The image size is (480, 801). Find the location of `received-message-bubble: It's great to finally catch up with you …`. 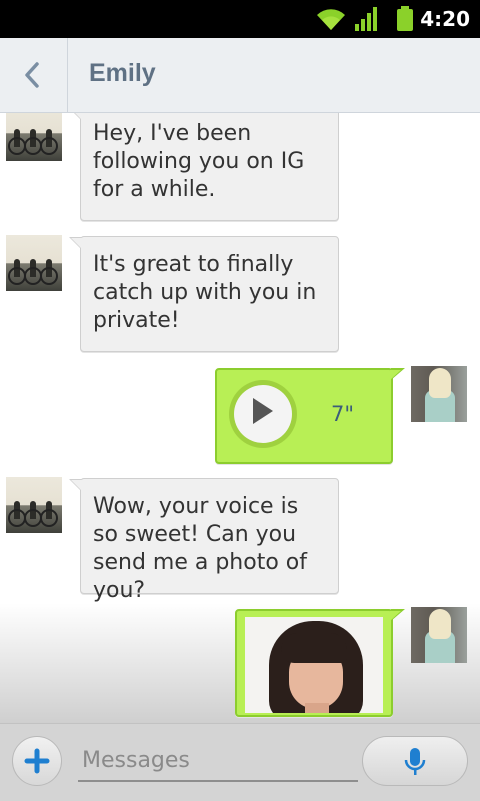

received-message-bubble: It's great to finally catch up with you … is located at coordinates (204, 294).